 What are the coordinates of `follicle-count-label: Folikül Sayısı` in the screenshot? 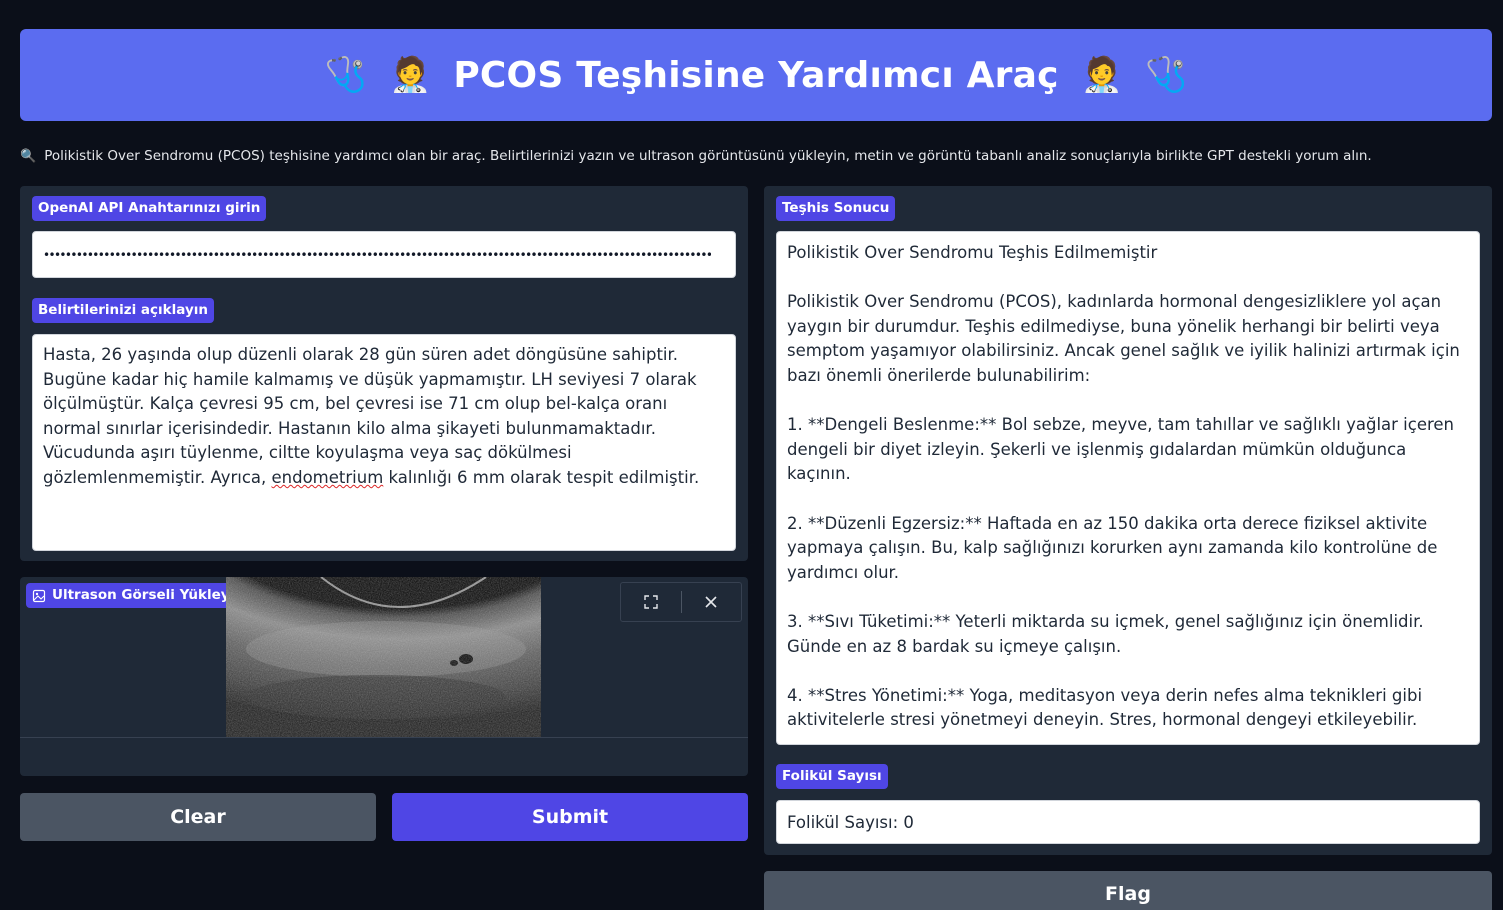 It's located at (832, 776).